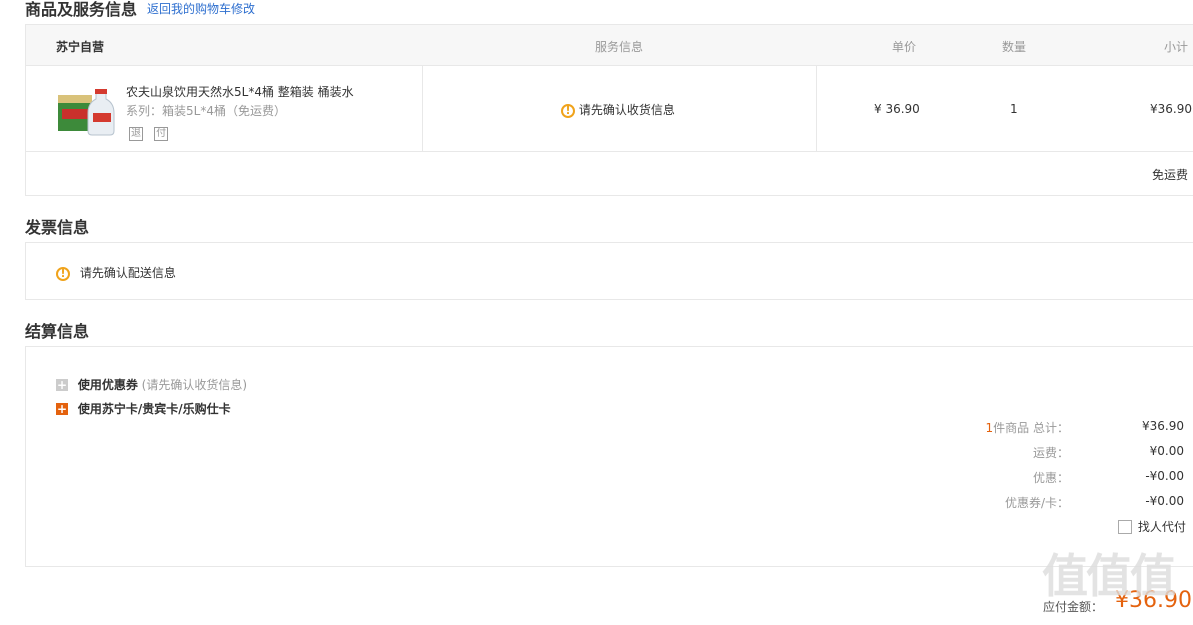 This screenshot has width=1193, height=625. Describe the element at coordinates (127, 273) in the screenshot. I see `invoice-notice-text: 请先确认配送信息` at that location.